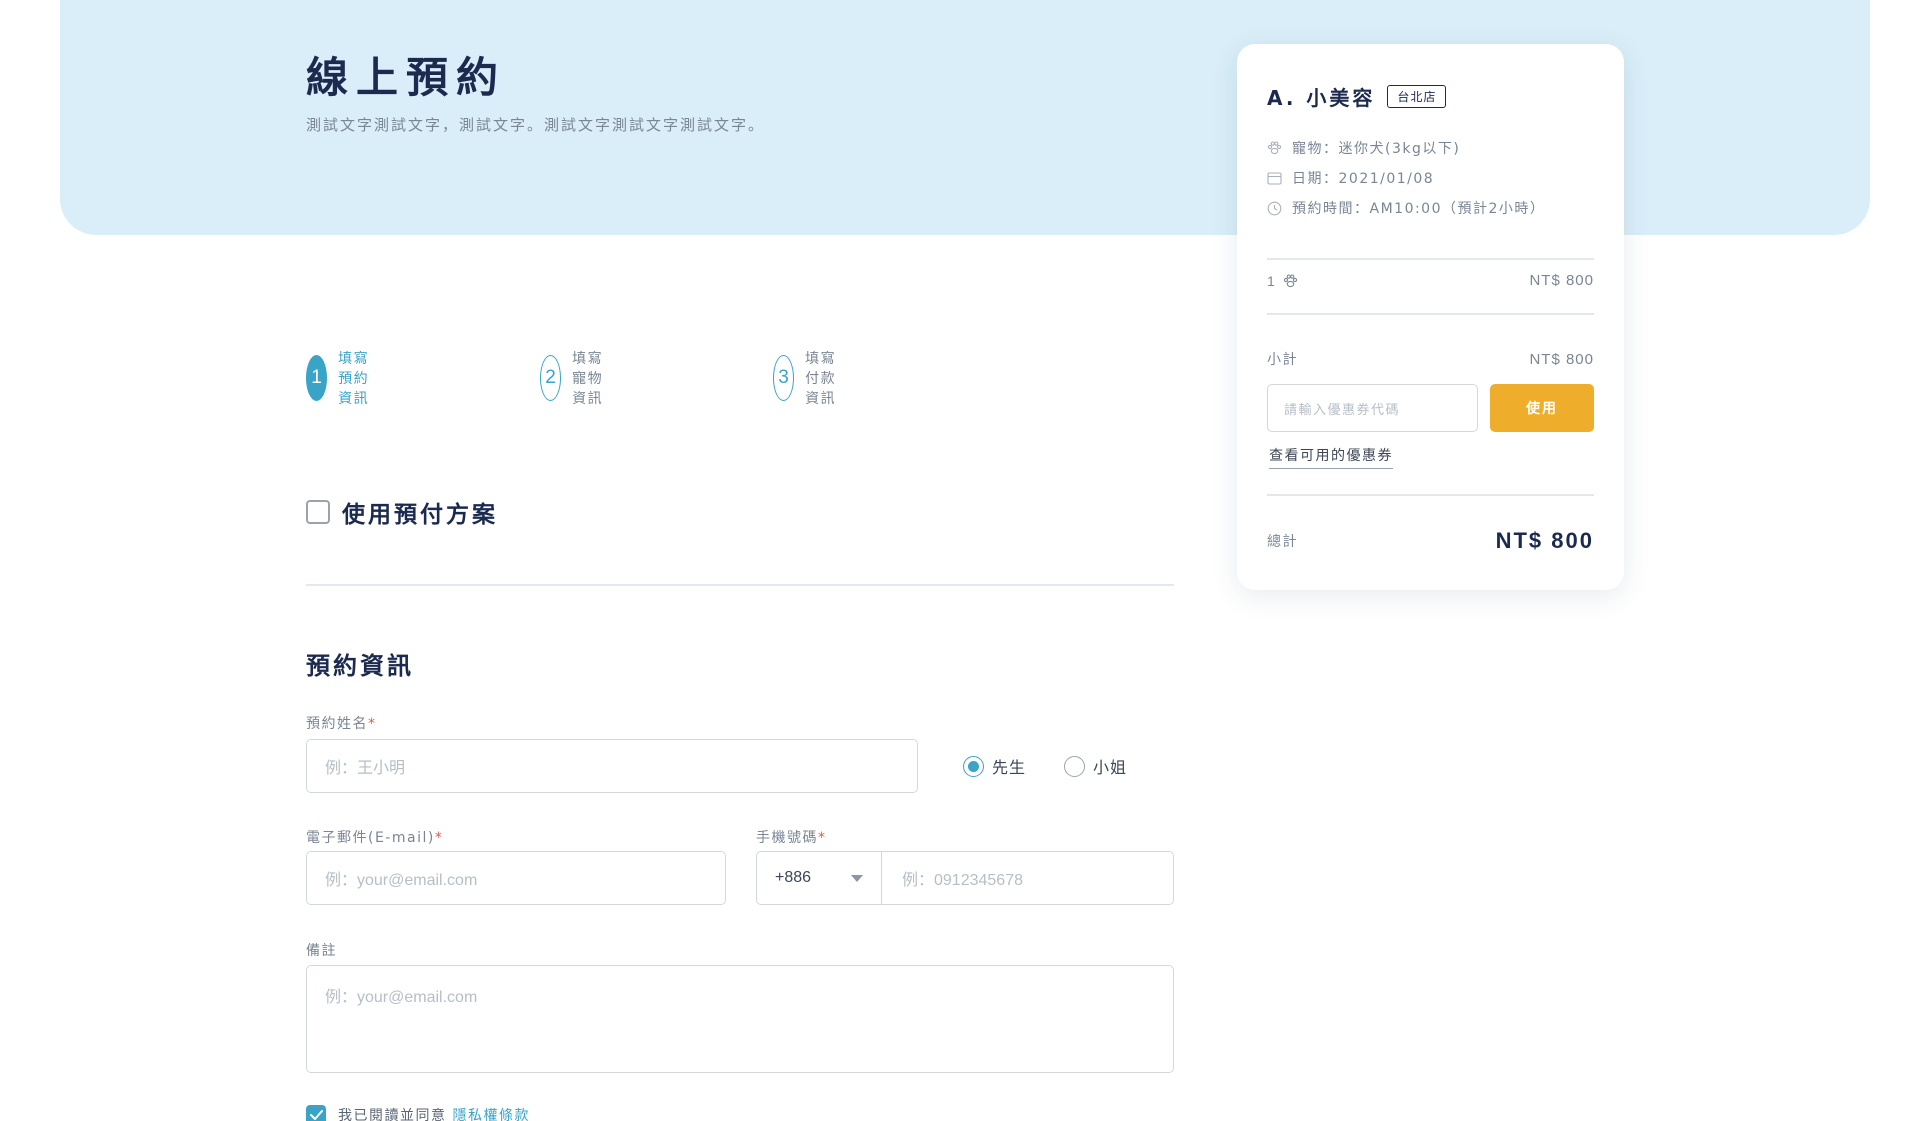 This screenshot has height=1121, width=1920. Describe the element at coordinates (1417, 96) in the screenshot. I see `shop-badge: 台北店` at that location.